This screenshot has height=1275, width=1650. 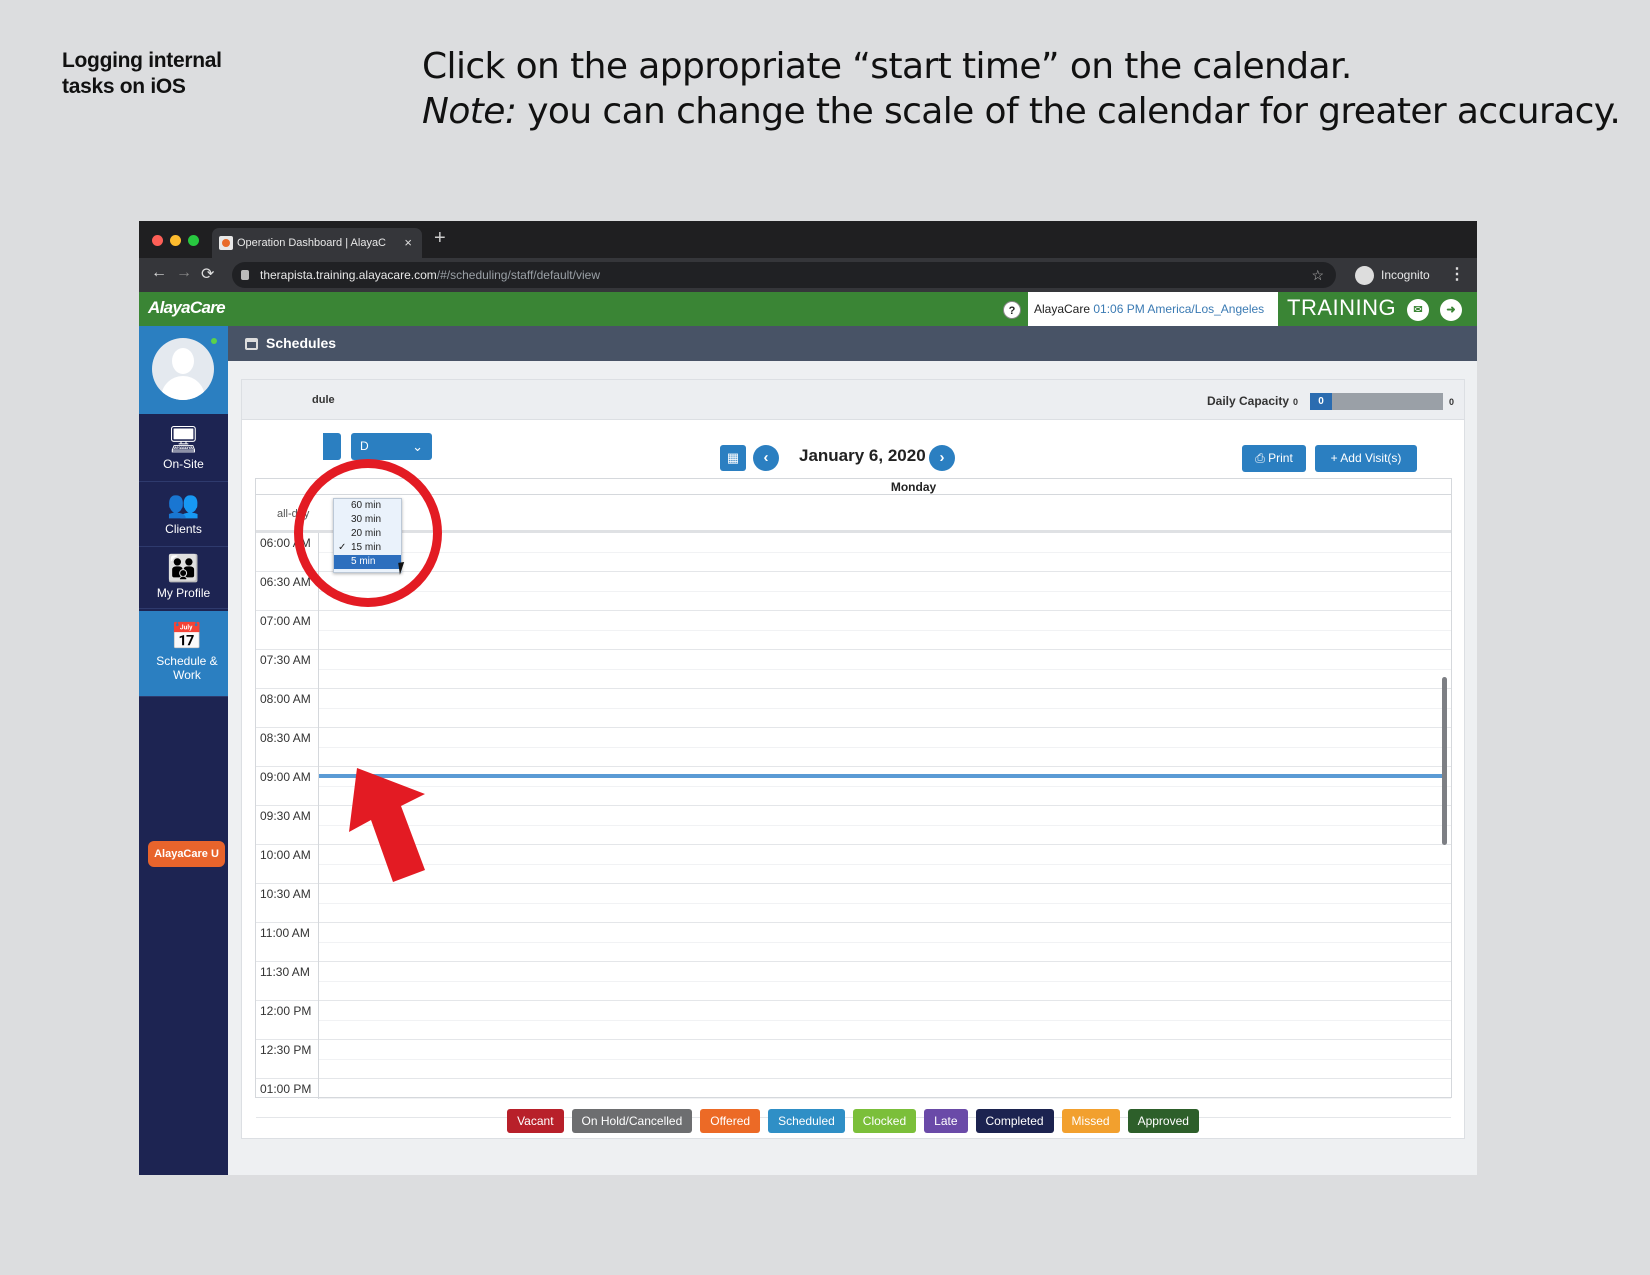 I want to click on sidebar-item-label: On-Site, so click(x=183, y=464).